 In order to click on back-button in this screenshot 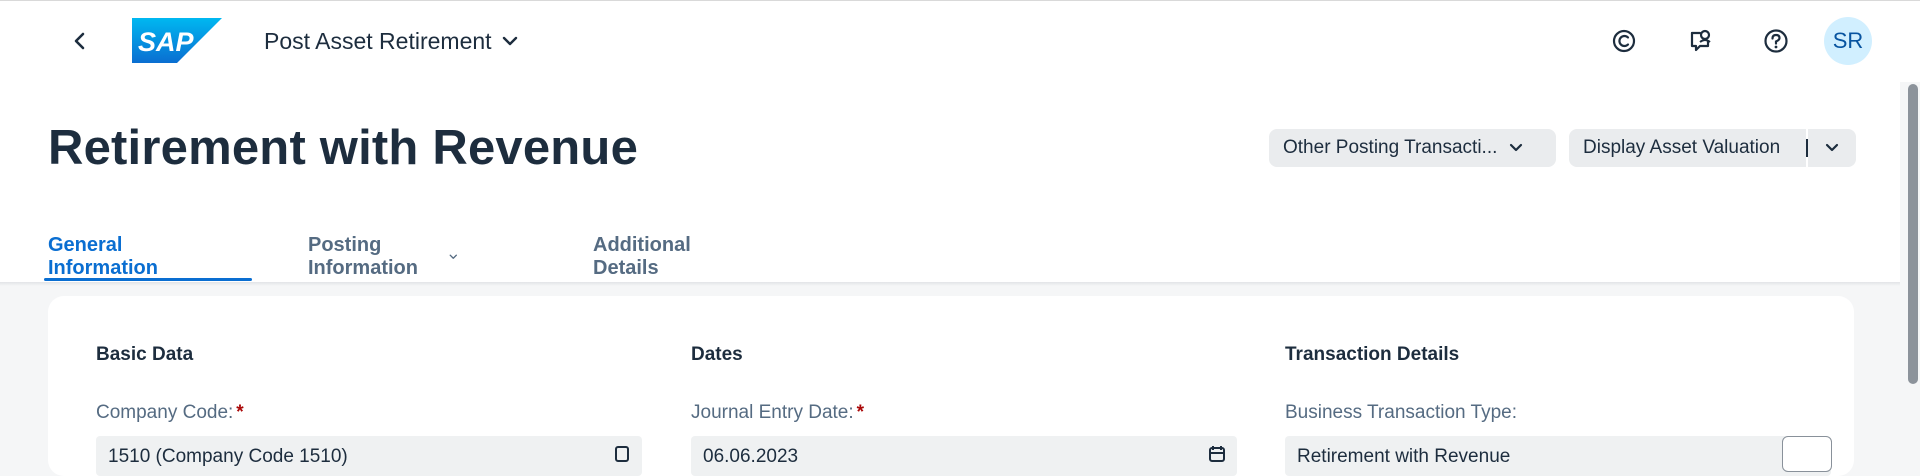, I will do `click(80, 41)`.